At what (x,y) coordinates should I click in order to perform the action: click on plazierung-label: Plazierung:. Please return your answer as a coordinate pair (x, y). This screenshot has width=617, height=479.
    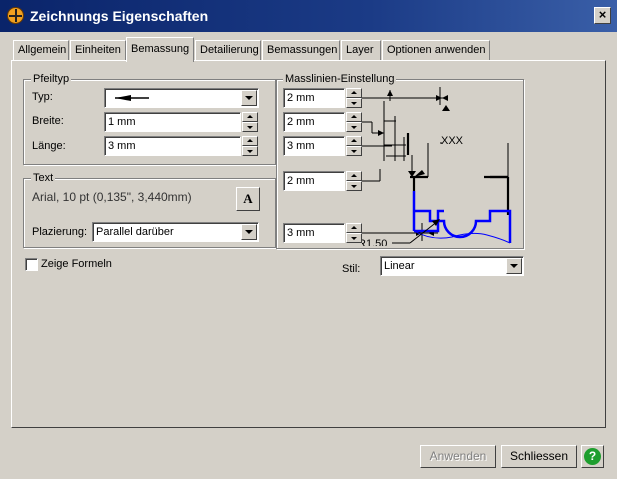
    Looking at the image, I should click on (60, 232).